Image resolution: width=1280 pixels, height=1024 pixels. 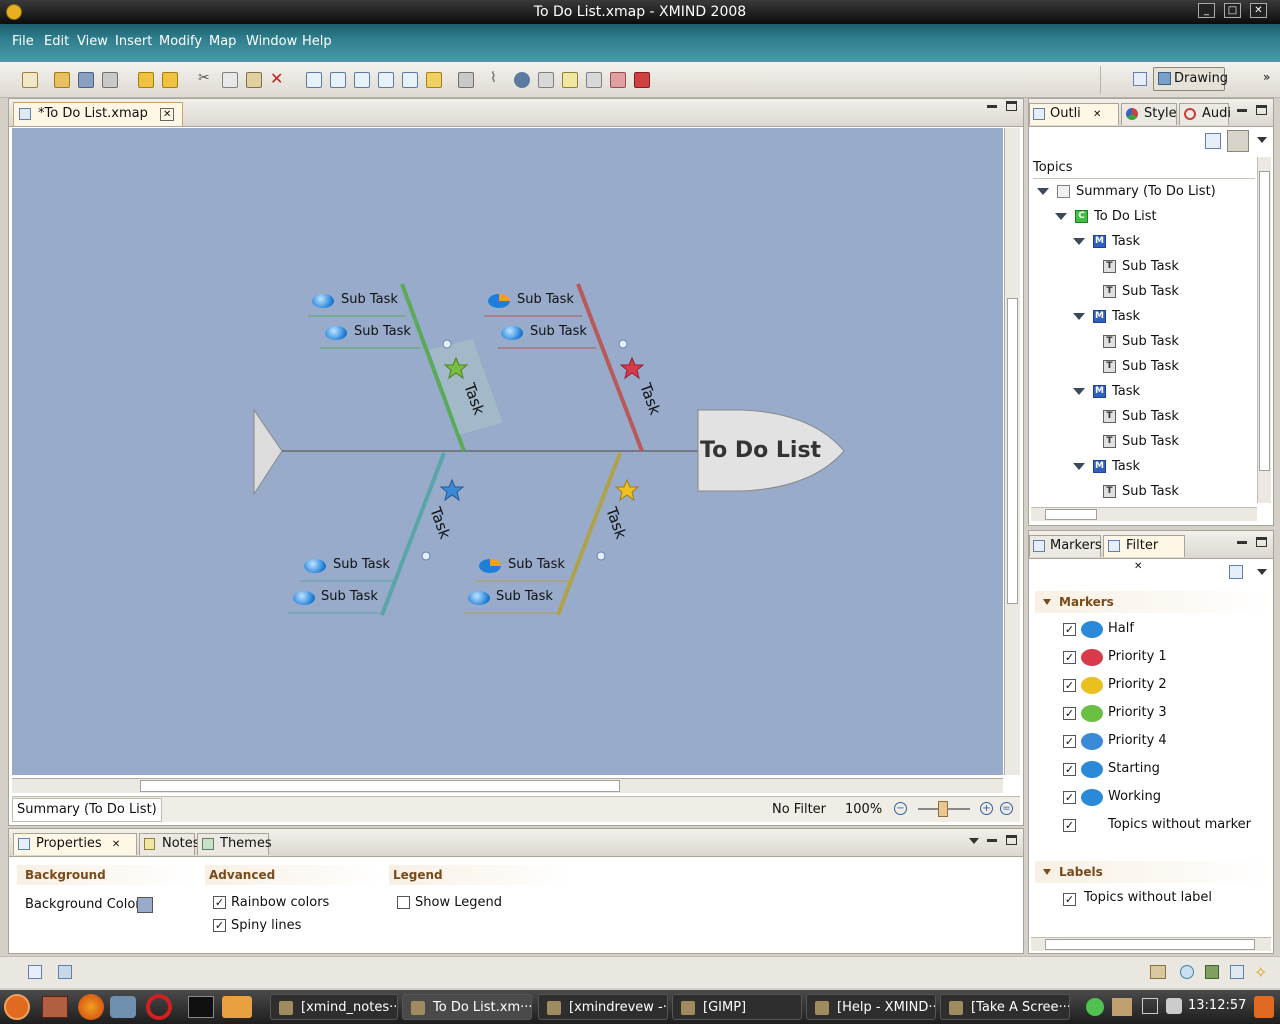 What do you see at coordinates (237, 1007) in the screenshot?
I see `folder-icon` at bounding box center [237, 1007].